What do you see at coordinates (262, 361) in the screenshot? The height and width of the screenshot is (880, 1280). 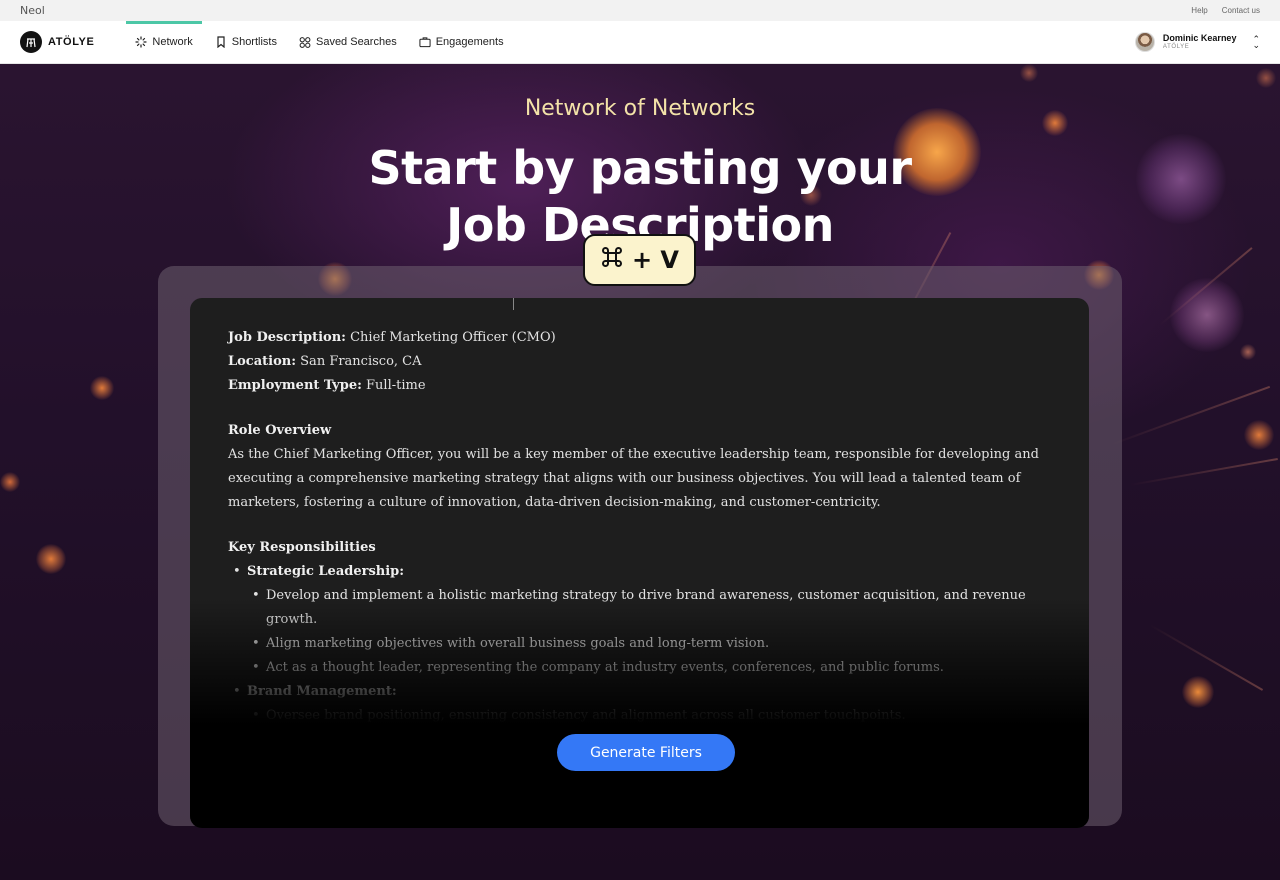 I see `field-label: Location:` at bounding box center [262, 361].